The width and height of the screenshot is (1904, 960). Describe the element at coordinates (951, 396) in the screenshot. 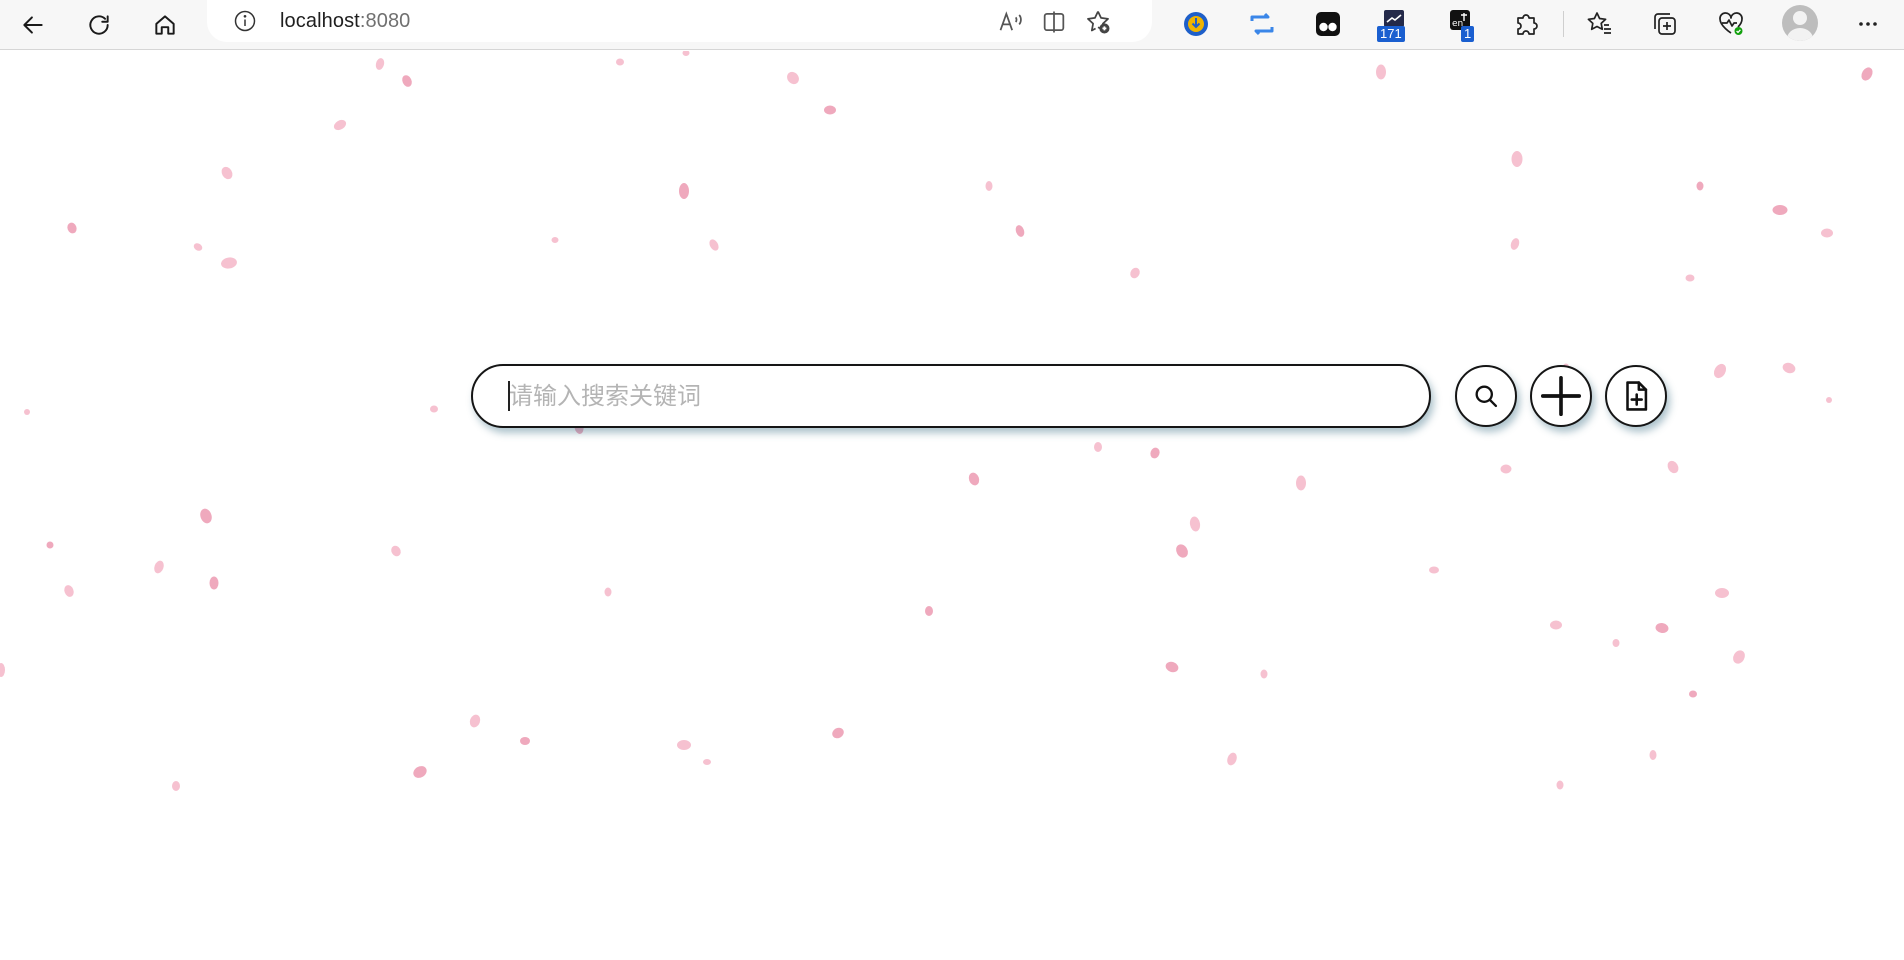

I see `search-input` at that location.